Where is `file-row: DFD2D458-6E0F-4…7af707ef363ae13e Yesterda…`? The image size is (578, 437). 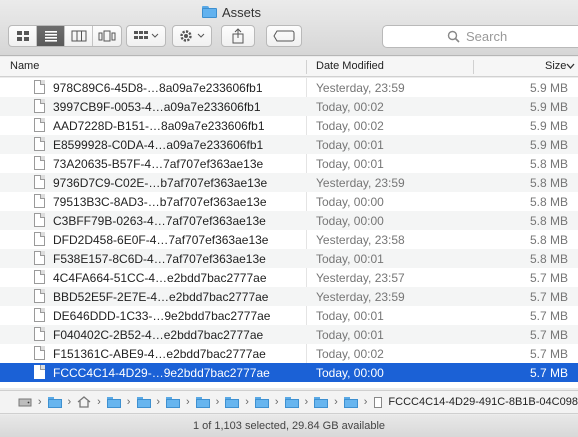
file-row: DFD2D458-6E0F-4…7af707ef363ae13e Yesterda… is located at coordinates (289, 239).